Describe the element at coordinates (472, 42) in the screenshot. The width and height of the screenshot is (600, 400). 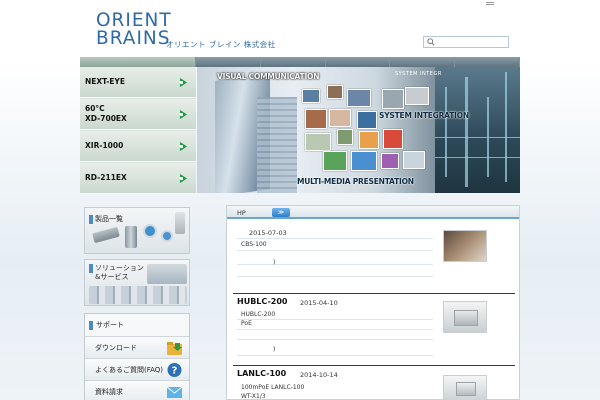
I see `search-input` at that location.